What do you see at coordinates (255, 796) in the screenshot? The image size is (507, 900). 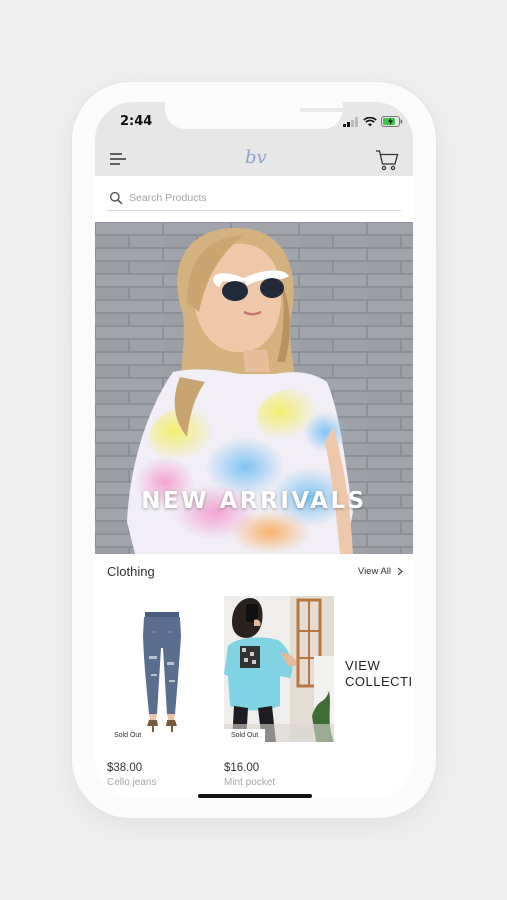 I see `home-indicator` at bounding box center [255, 796].